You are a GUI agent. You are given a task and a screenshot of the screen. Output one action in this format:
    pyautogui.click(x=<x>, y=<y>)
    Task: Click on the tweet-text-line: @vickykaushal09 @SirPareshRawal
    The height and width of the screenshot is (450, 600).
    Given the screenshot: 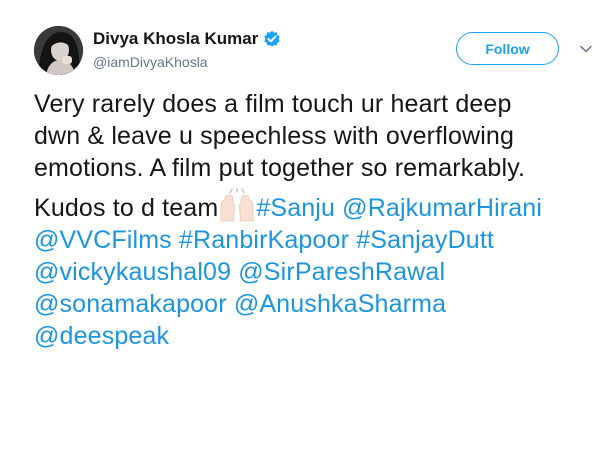 What is the action you would take?
    pyautogui.click(x=317, y=272)
    